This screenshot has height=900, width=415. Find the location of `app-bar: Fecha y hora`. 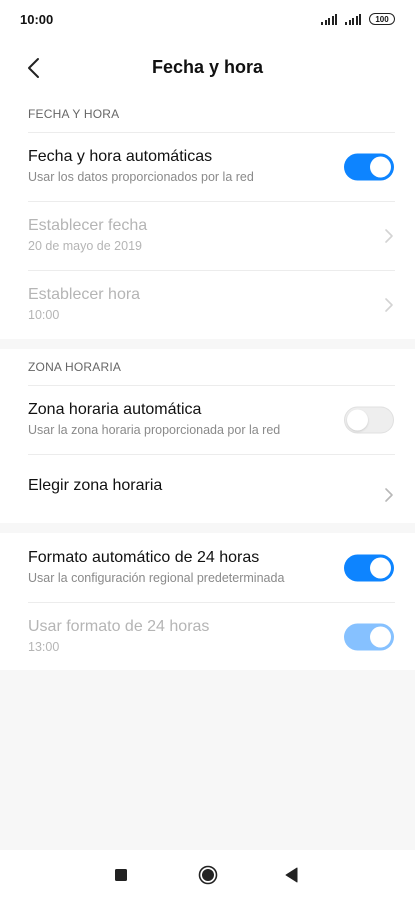

app-bar: Fecha y hora is located at coordinates (207, 67).